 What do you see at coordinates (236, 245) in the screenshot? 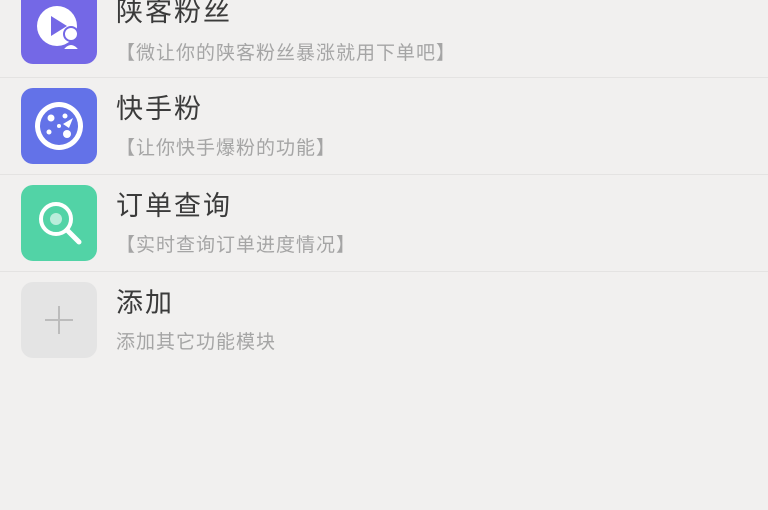
I see `feature-description: 【实时查询订单进度情况】` at bounding box center [236, 245].